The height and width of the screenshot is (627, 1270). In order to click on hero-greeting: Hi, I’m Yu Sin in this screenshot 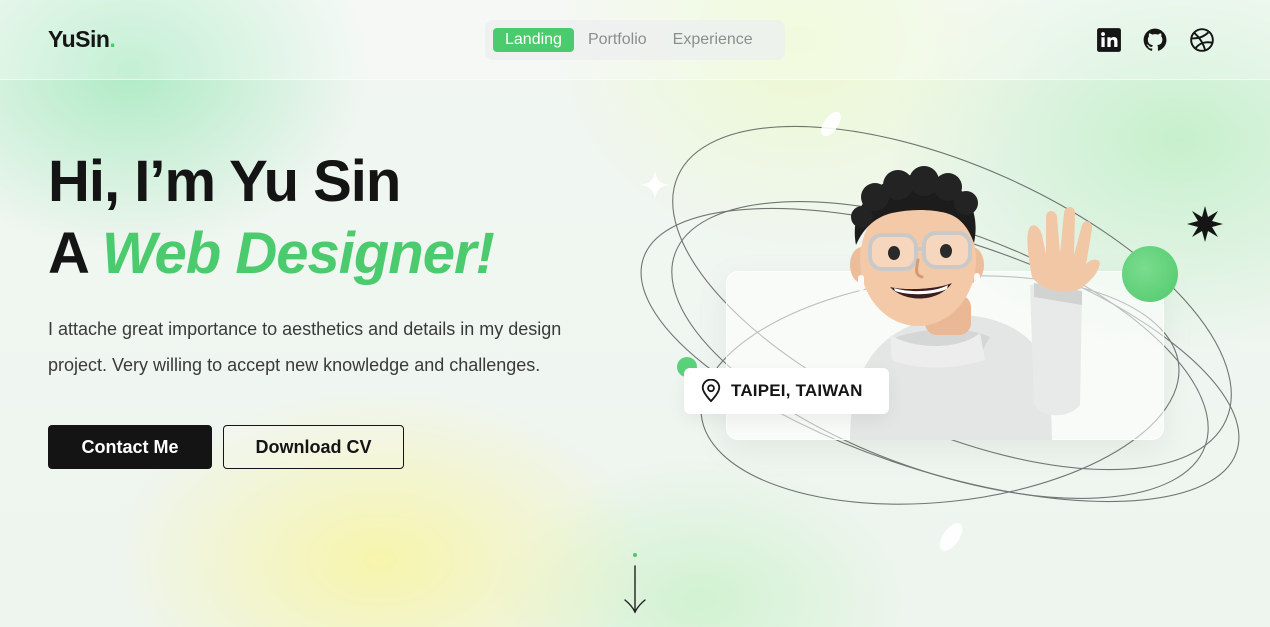, I will do `click(224, 181)`.